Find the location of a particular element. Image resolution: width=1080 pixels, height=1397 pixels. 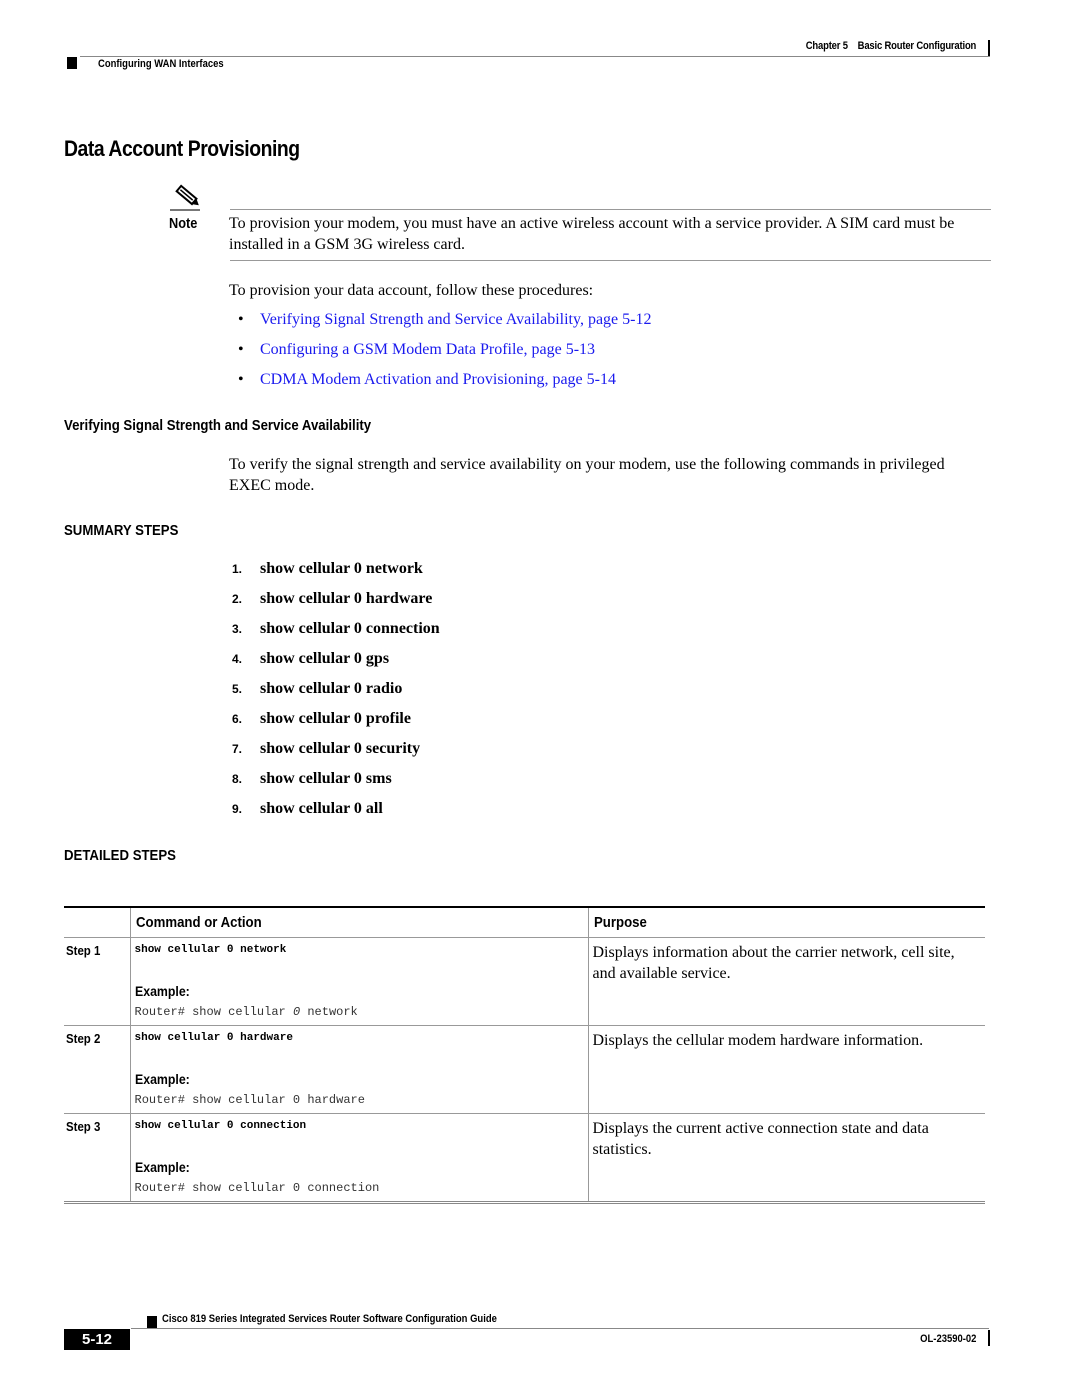

summary-step: 7. show cellular 0 security is located at coordinates (336, 754).